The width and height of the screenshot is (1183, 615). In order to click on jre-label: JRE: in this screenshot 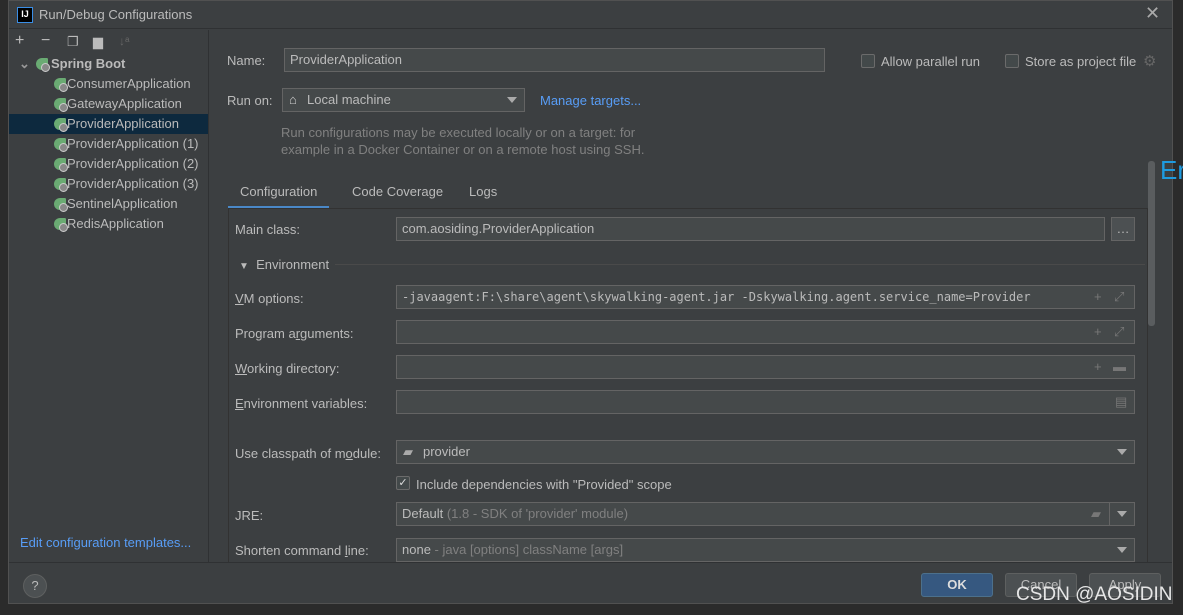, I will do `click(249, 515)`.